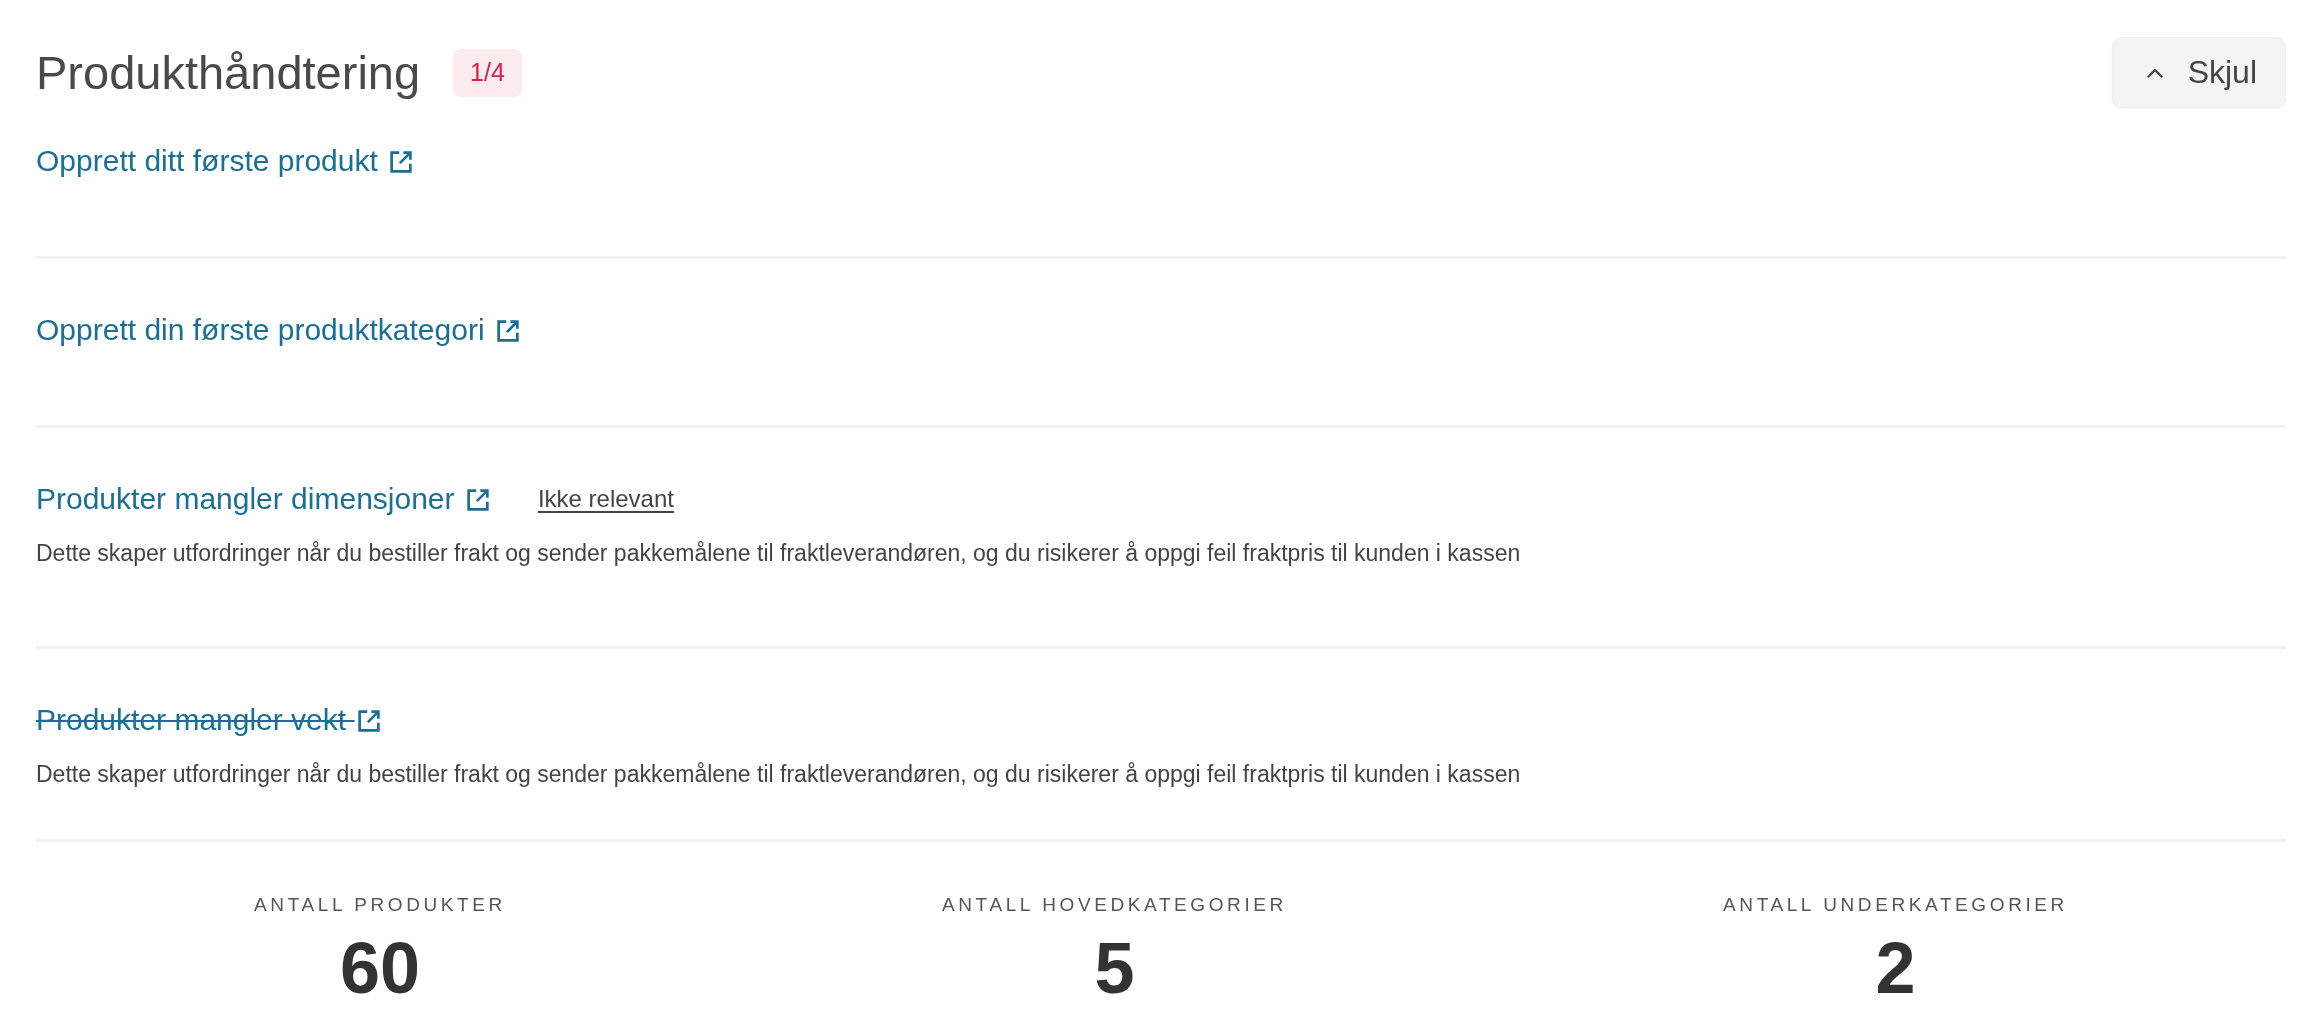  Describe the element at coordinates (208, 720) in the screenshot. I see `task-link: Produkter mangler vekt` at that location.